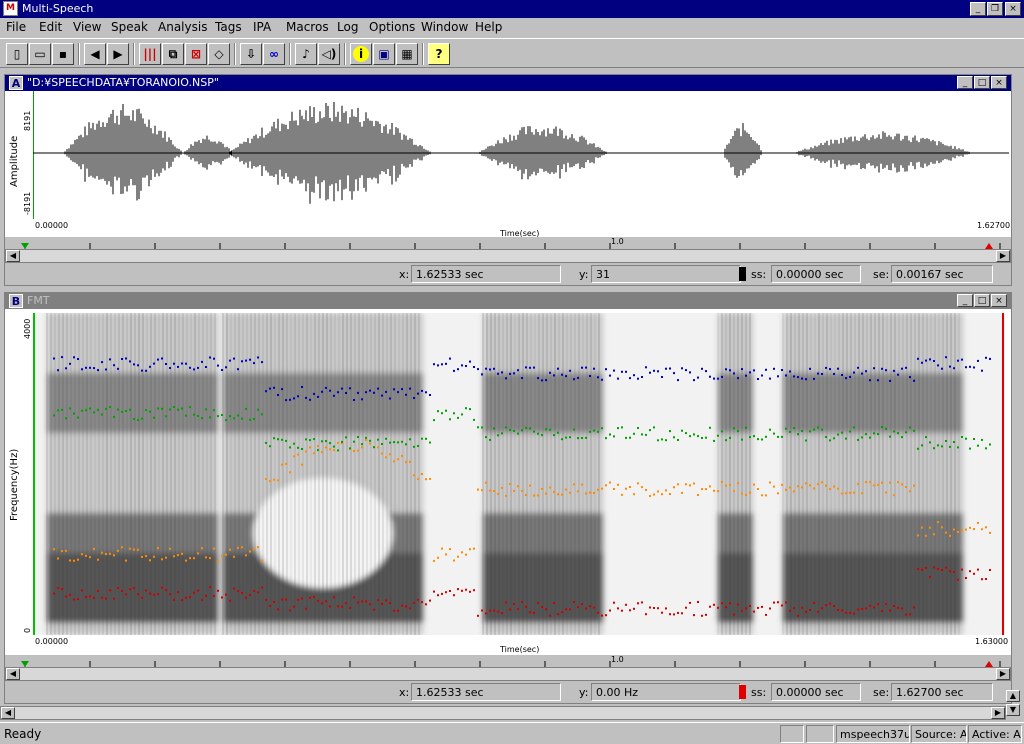 This screenshot has height=744, width=1024. What do you see at coordinates (995, 9) in the screenshot?
I see `restore-button: ❐` at bounding box center [995, 9].